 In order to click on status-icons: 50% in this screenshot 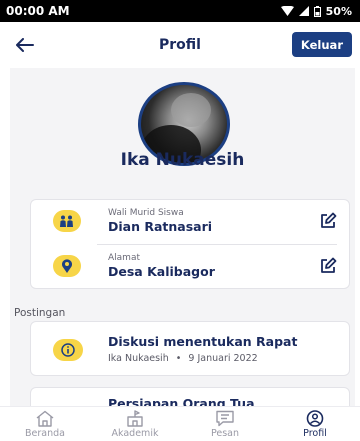, I will do `click(316, 11)`.